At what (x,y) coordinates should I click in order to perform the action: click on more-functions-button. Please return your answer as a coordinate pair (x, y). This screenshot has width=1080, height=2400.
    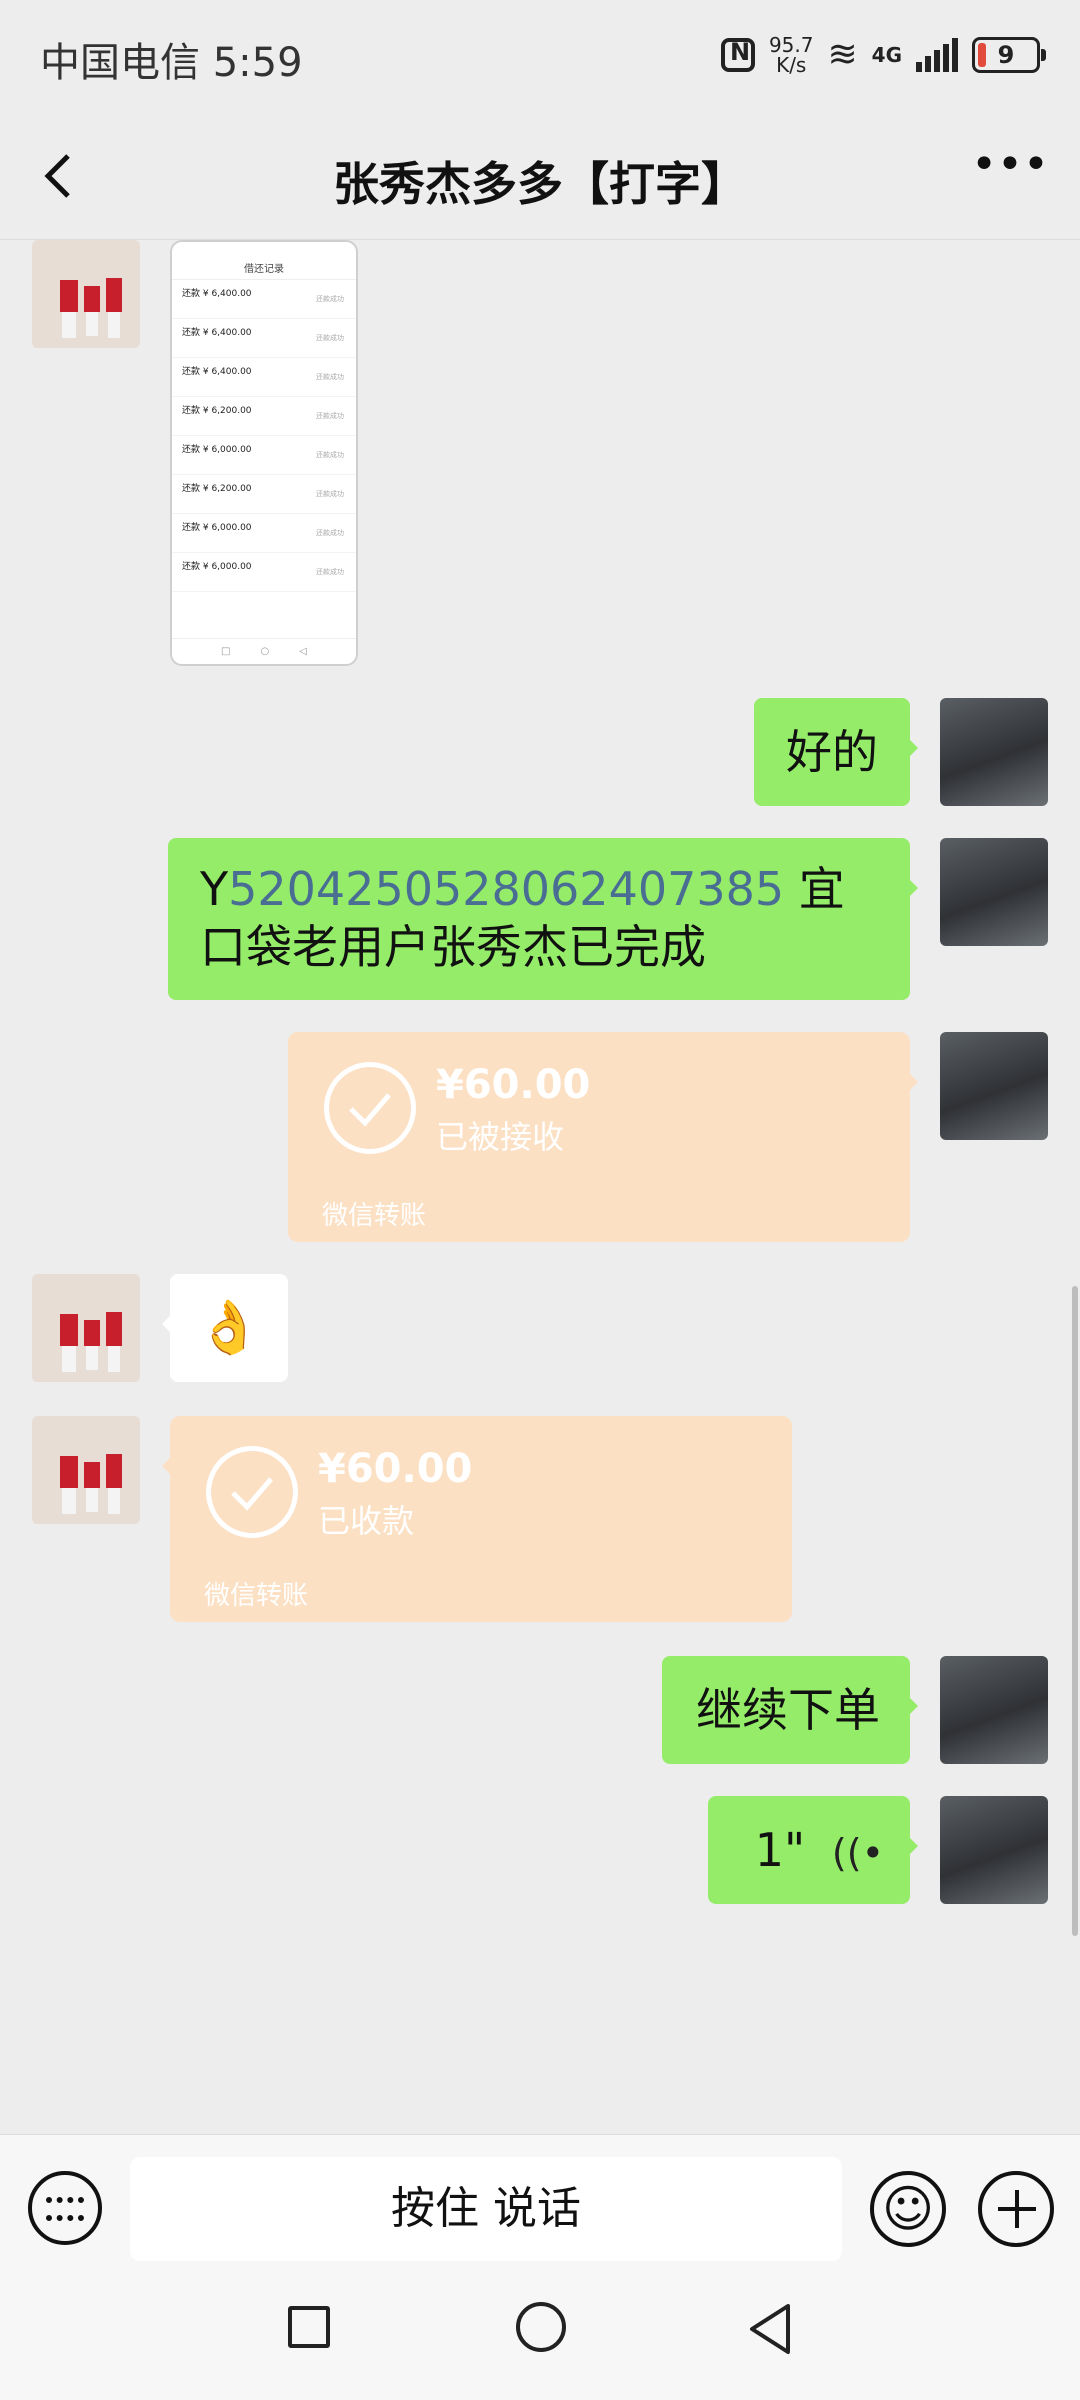
    Looking at the image, I should click on (1016, 2209).